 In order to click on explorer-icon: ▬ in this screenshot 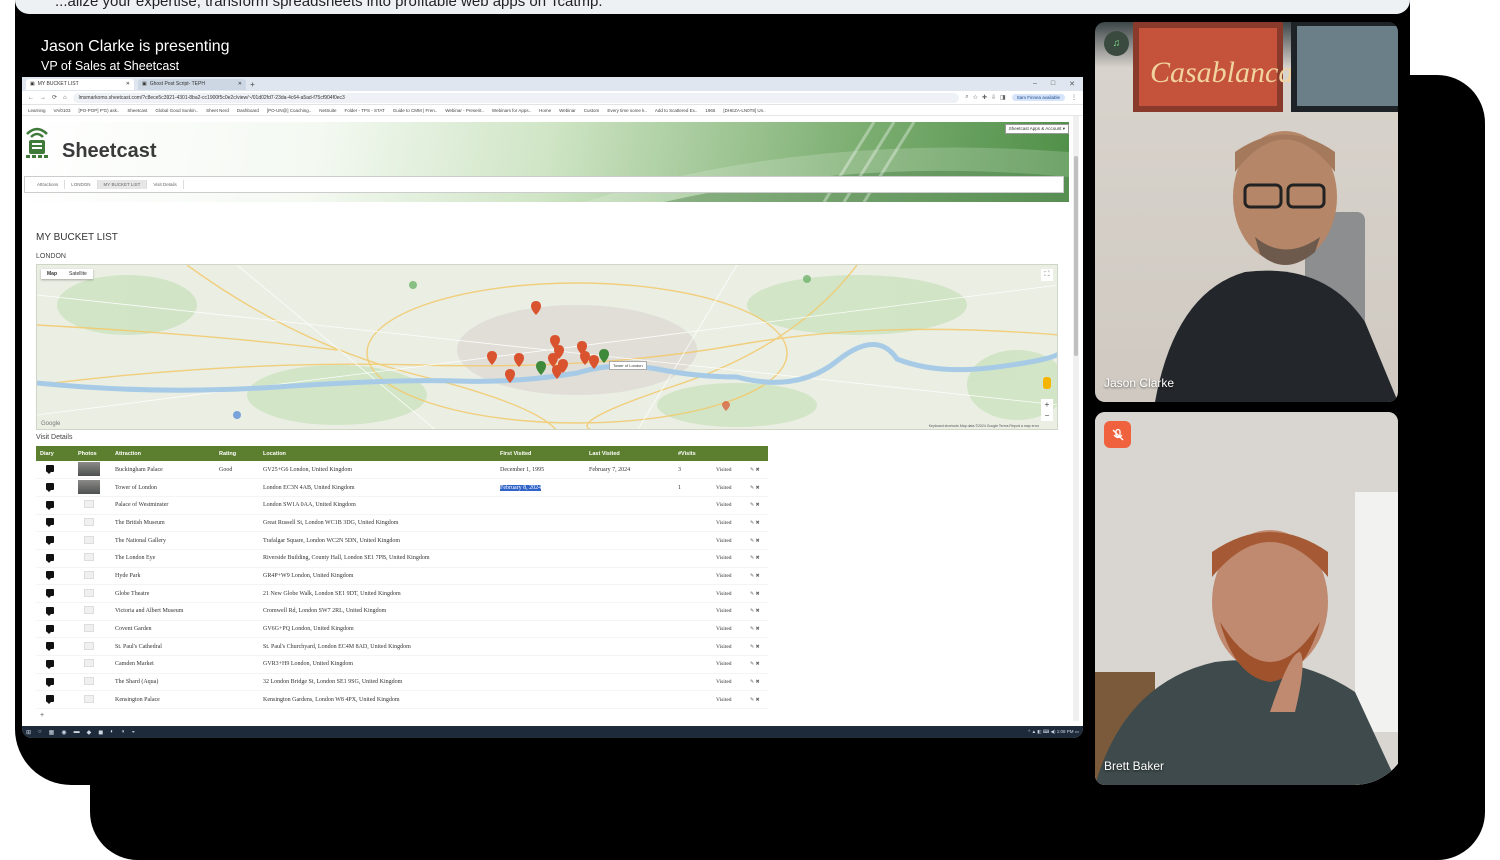, I will do `click(77, 732)`.